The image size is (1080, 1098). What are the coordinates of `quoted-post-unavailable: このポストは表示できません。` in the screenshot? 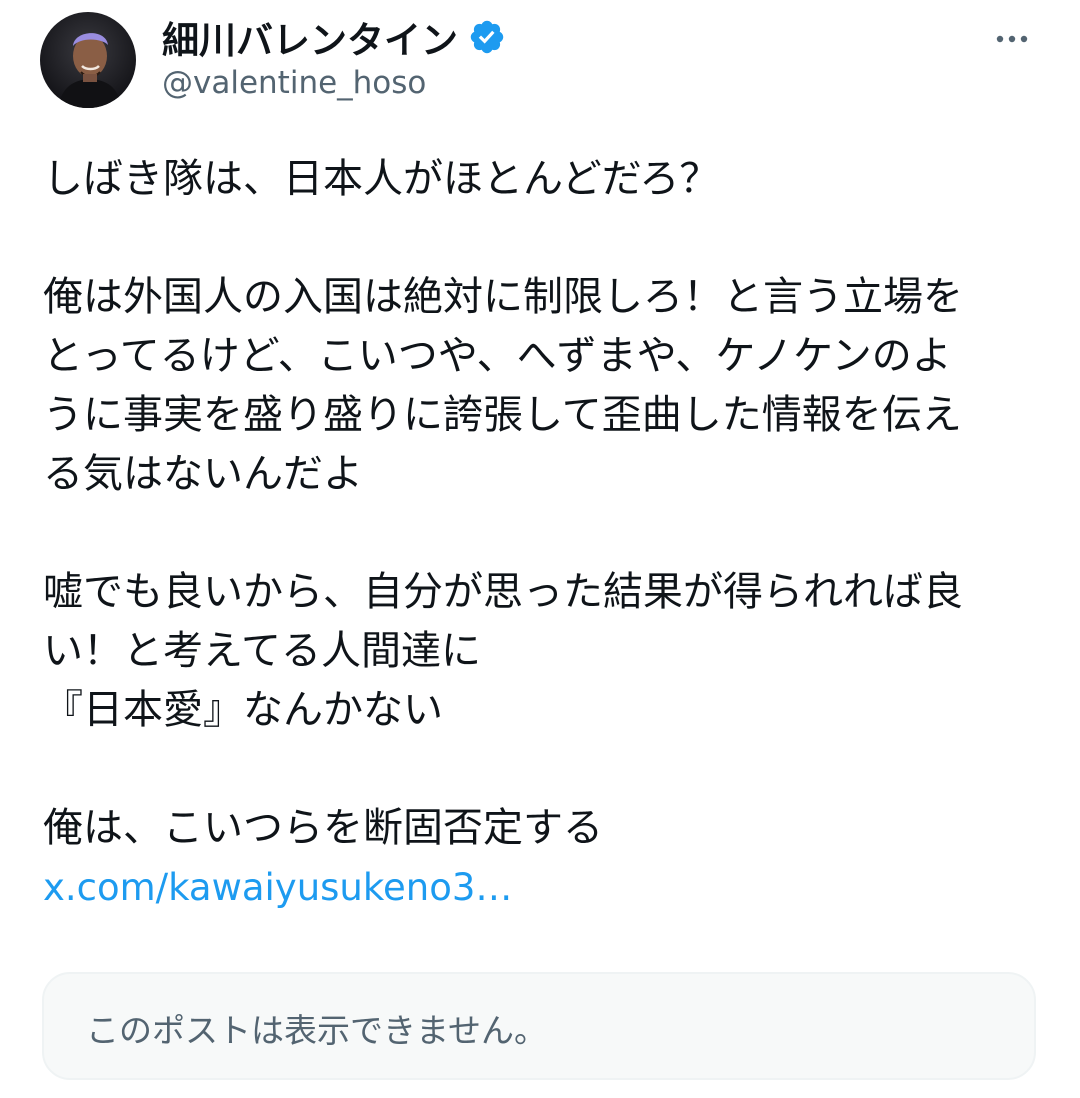 It's located at (539, 1026).